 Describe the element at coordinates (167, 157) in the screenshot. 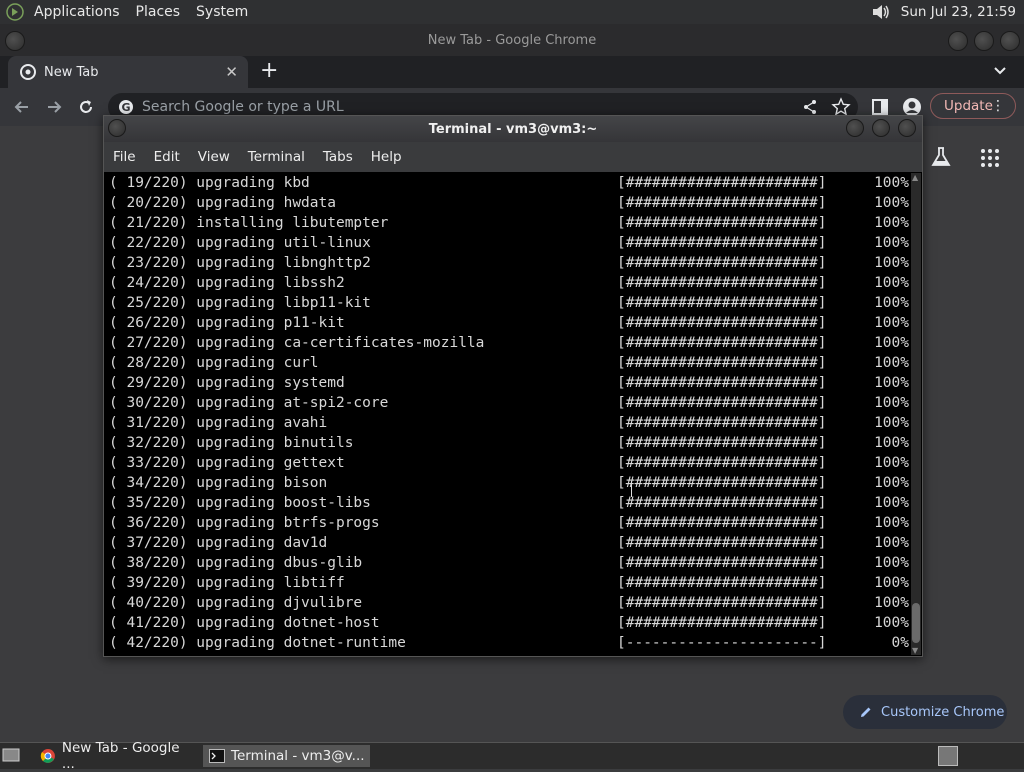

I see `menu-edit: Edit` at that location.